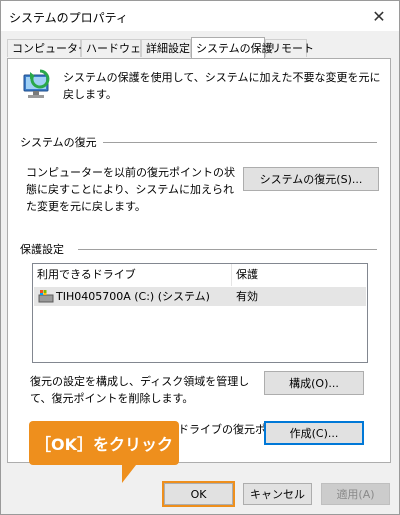 The height and width of the screenshot is (515, 400). I want to click on instruction-callout: ［OK］をクリック, so click(104, 443).